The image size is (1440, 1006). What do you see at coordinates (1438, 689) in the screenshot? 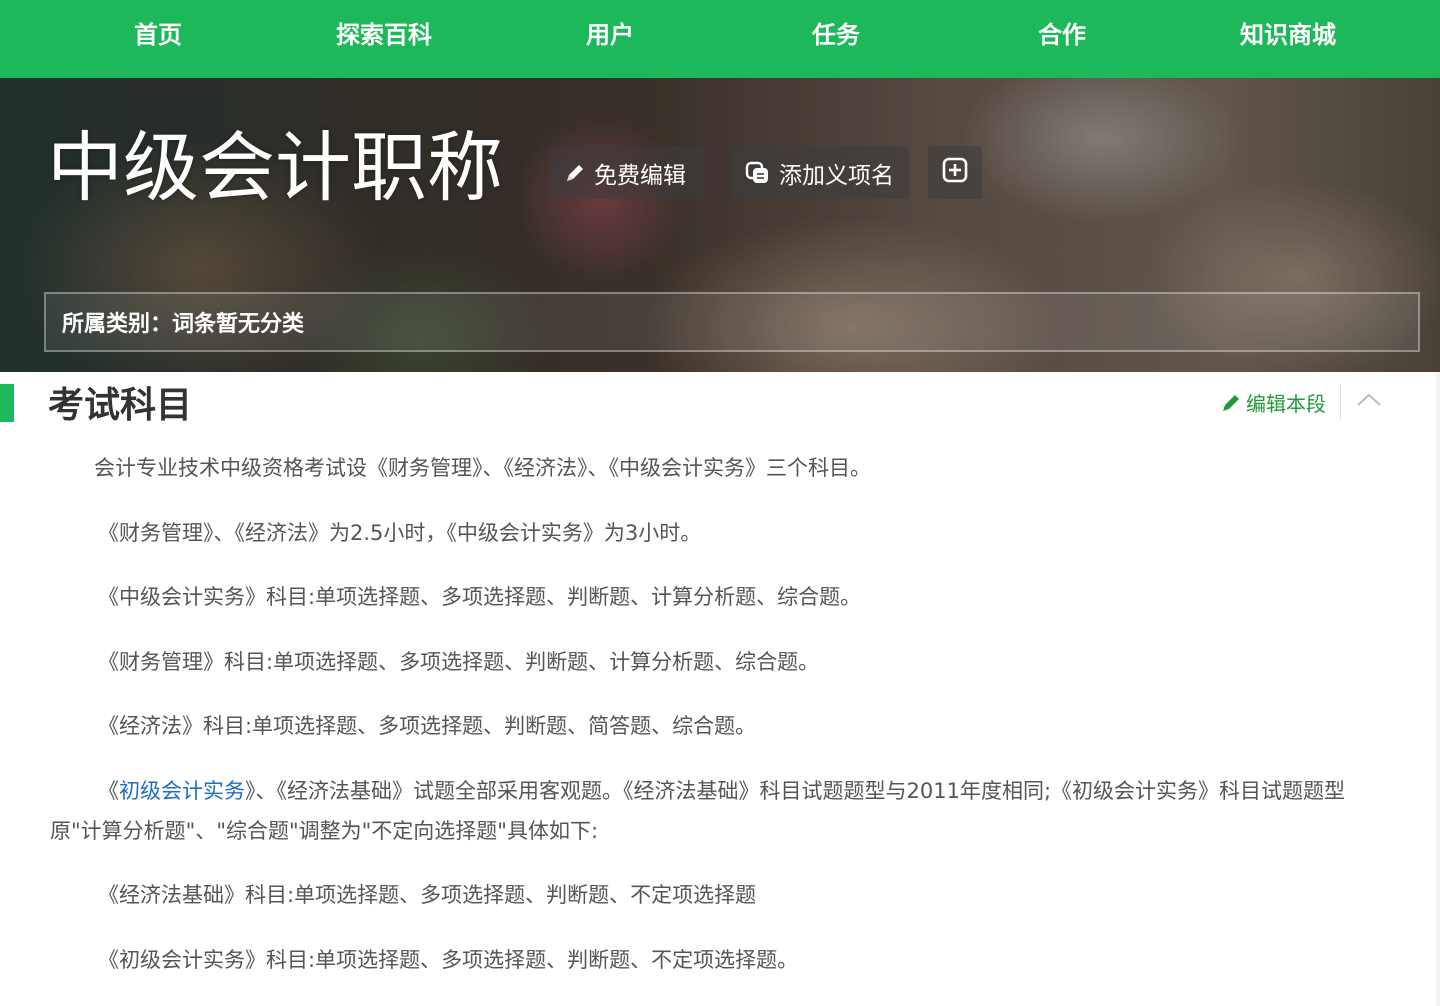
I see `scroll-edge` at bounding box center [1438, 689].